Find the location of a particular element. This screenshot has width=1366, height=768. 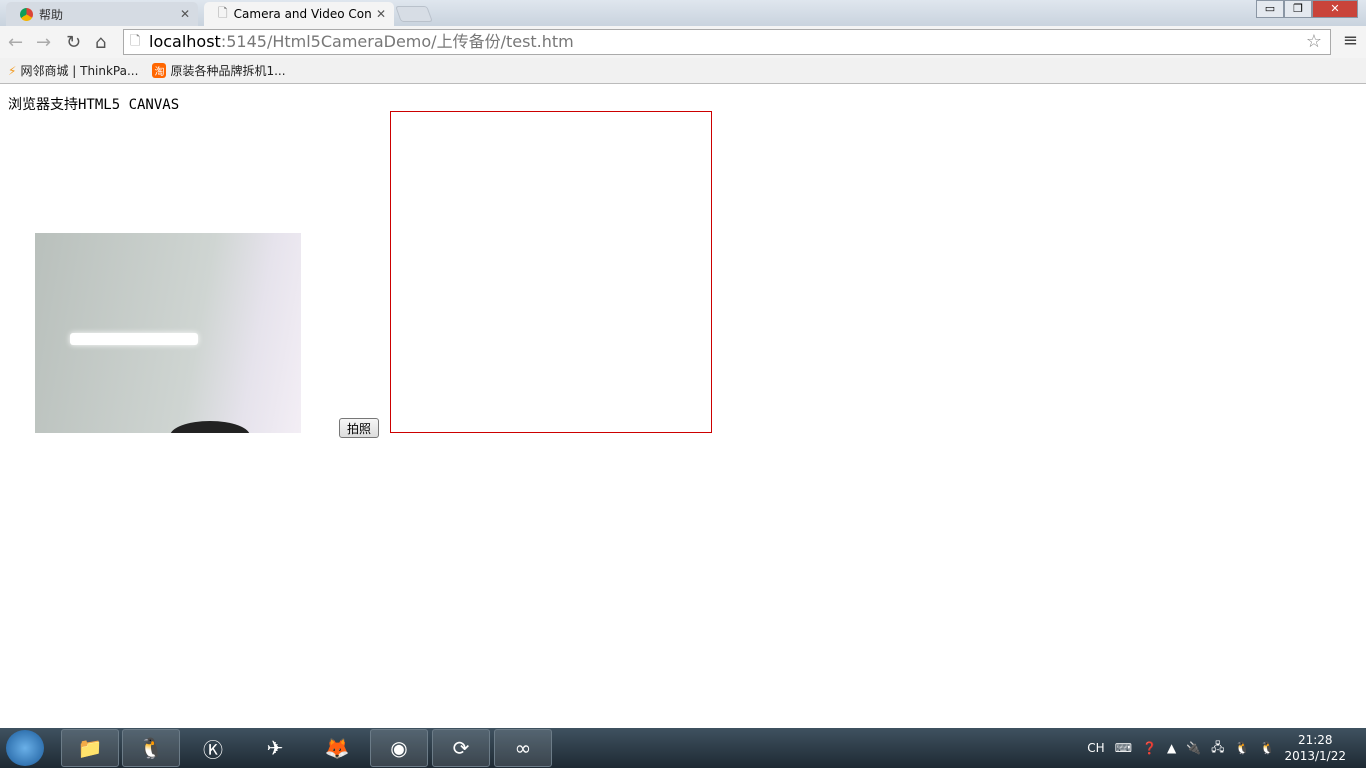

taobao-icon: 淘 is located at coordinates (159, 70).